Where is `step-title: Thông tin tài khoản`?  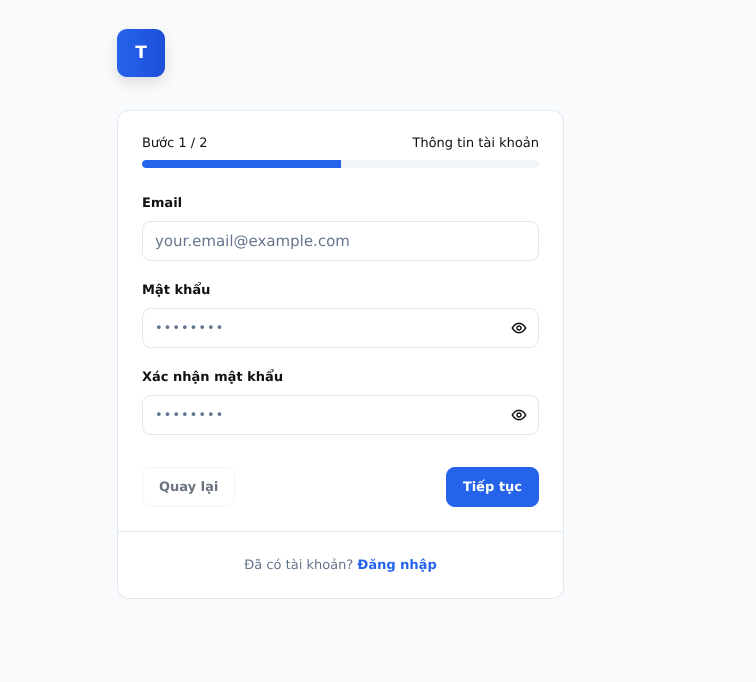
step-title: Thông tin tài khoản is located at coordinates (475, 143).